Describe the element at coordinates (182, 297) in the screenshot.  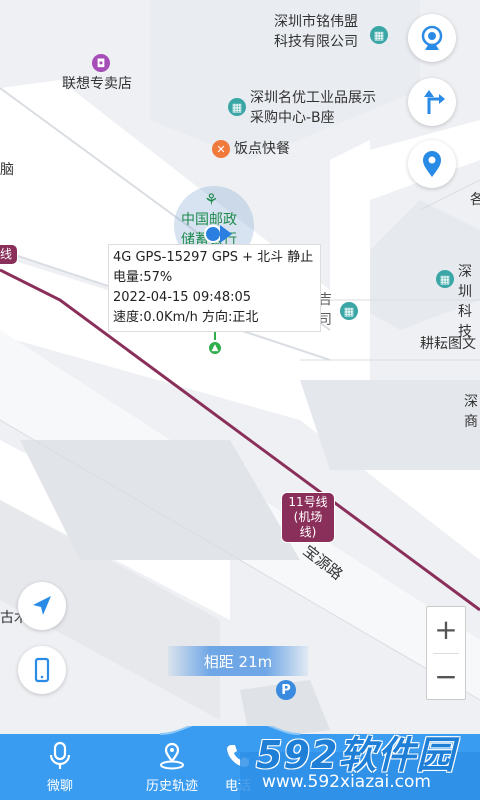
I see `info-line-time: 2022-04-15 09:48:05` at that location.